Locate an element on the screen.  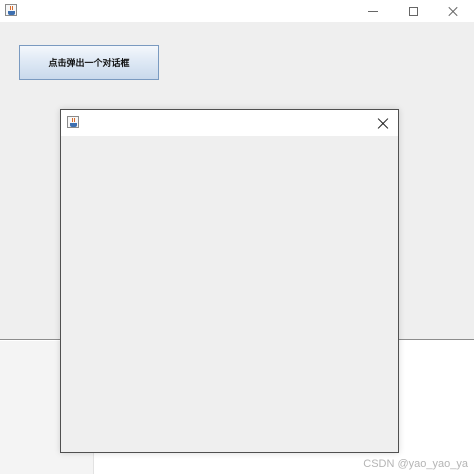
close-icon is located at coordinates (453, 11).